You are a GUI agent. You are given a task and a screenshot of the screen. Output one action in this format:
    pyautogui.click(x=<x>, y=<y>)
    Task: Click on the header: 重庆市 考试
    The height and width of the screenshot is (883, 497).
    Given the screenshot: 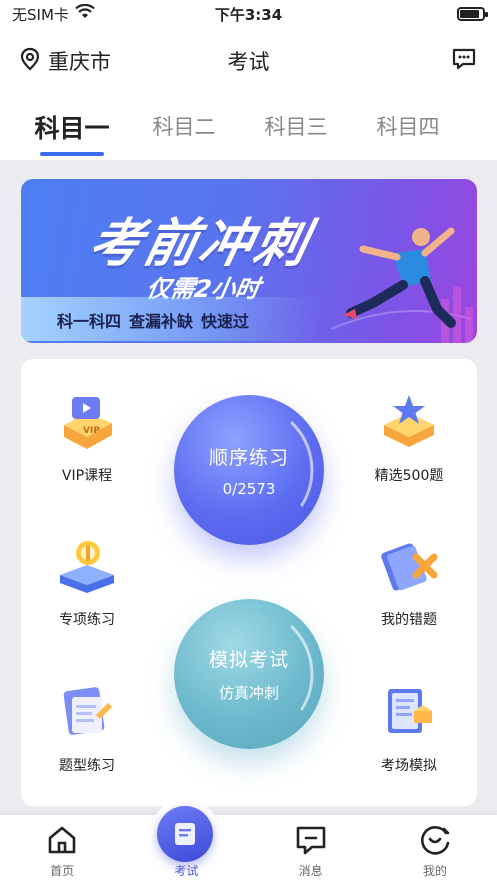 What is the action you would take?
    pyautogui.click(x=248, y=61)
    